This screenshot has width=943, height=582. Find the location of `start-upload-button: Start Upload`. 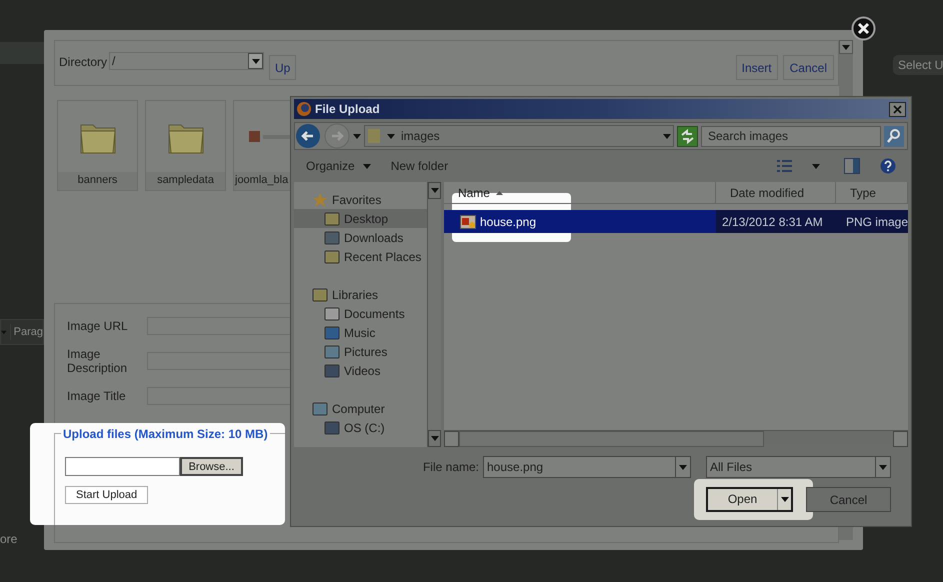

start-upload-button: Start Upload is located at coordinates (106, 495).